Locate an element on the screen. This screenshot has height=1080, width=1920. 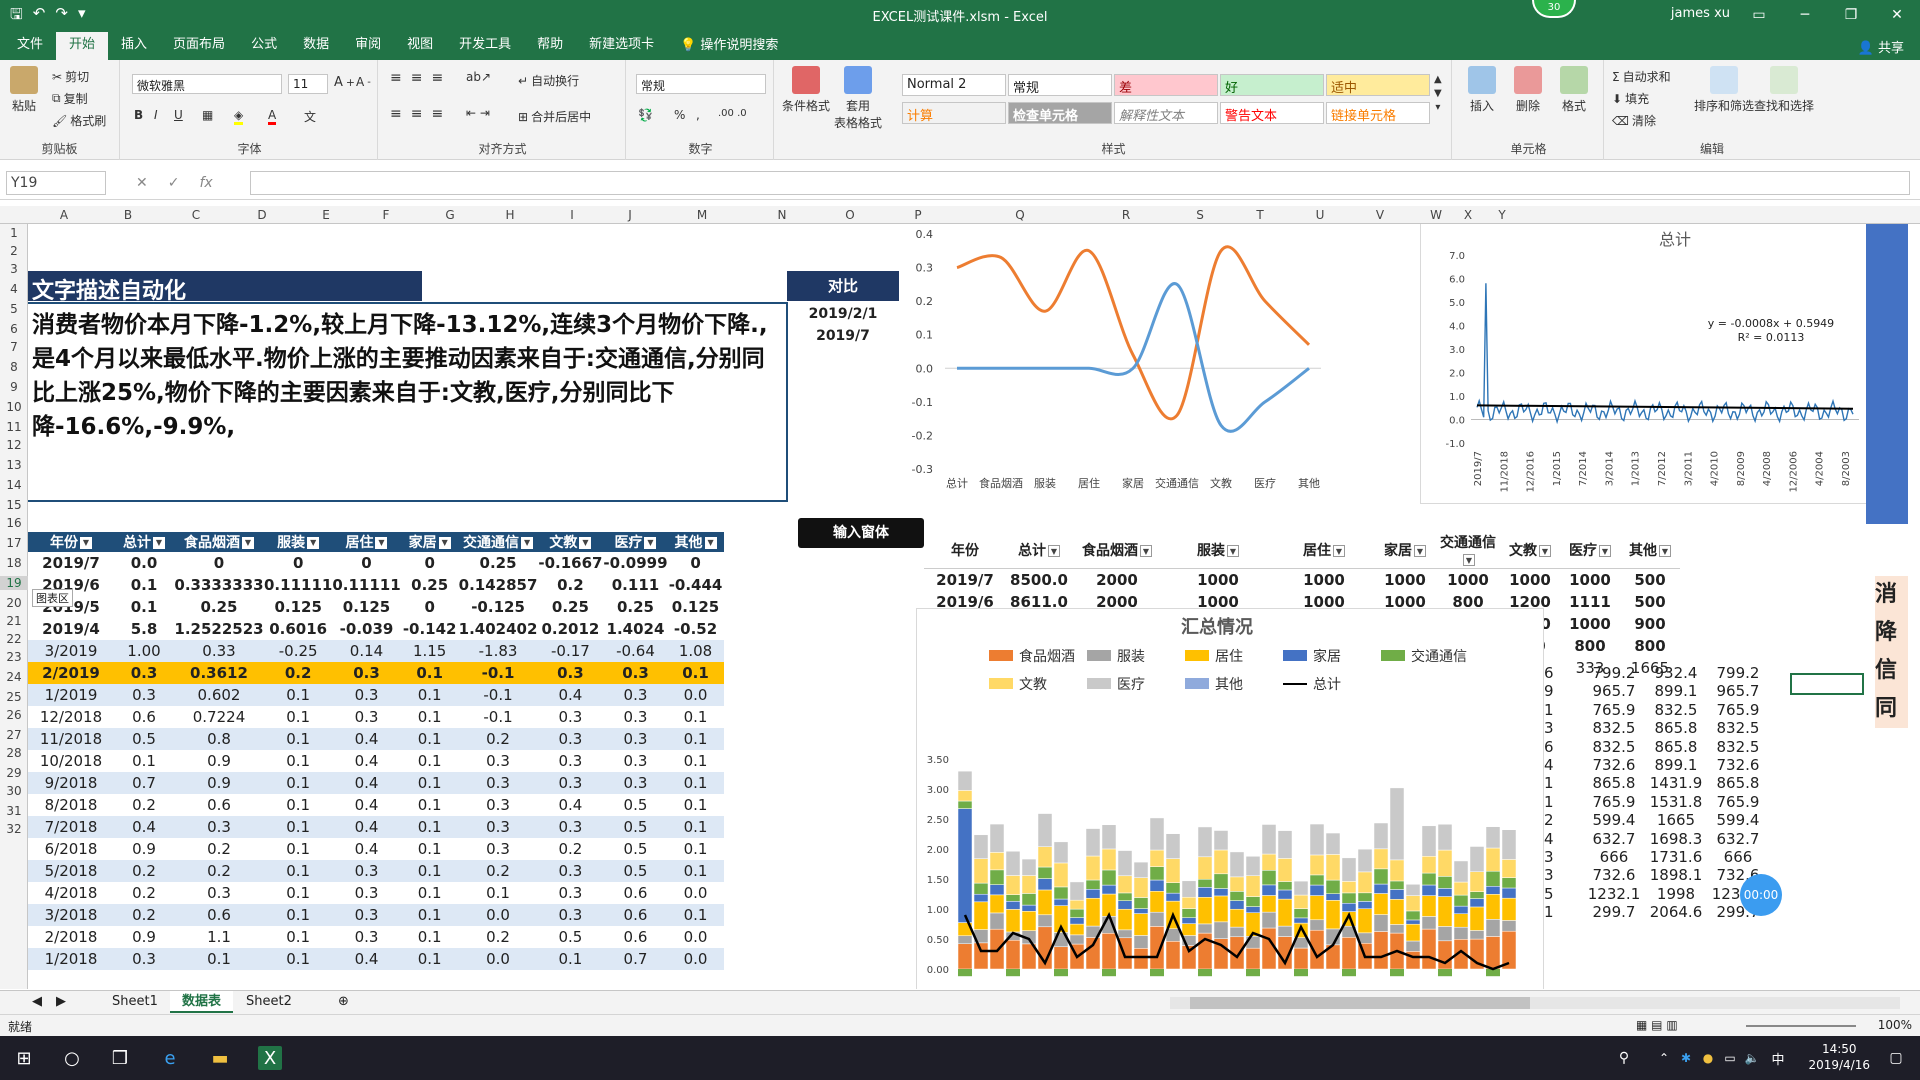
table-cell: 1.15 is located at coordinates (429, 651).